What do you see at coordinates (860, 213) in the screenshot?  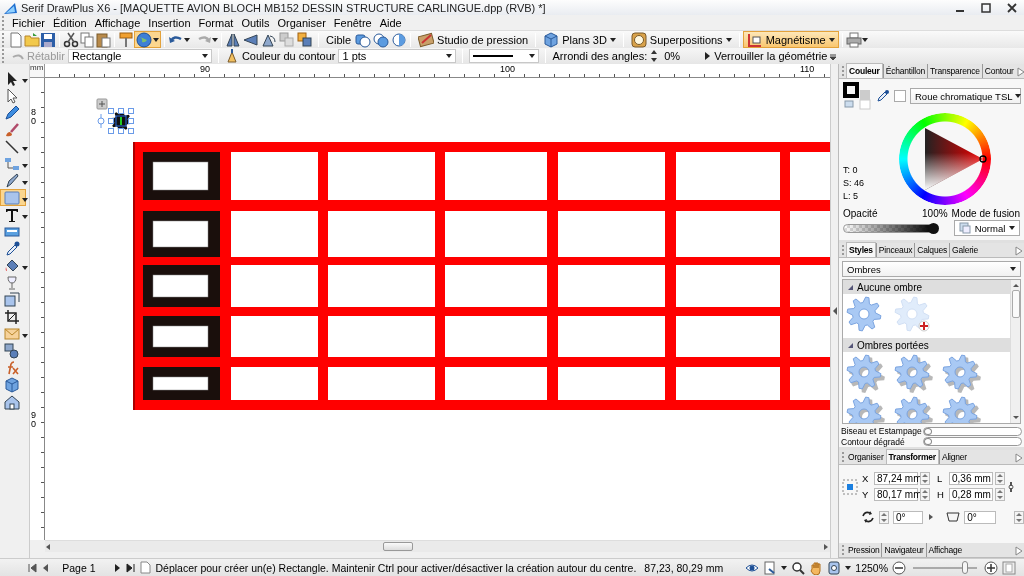 I see `opacity-label: Opacité` at bounding box center [860, 213].